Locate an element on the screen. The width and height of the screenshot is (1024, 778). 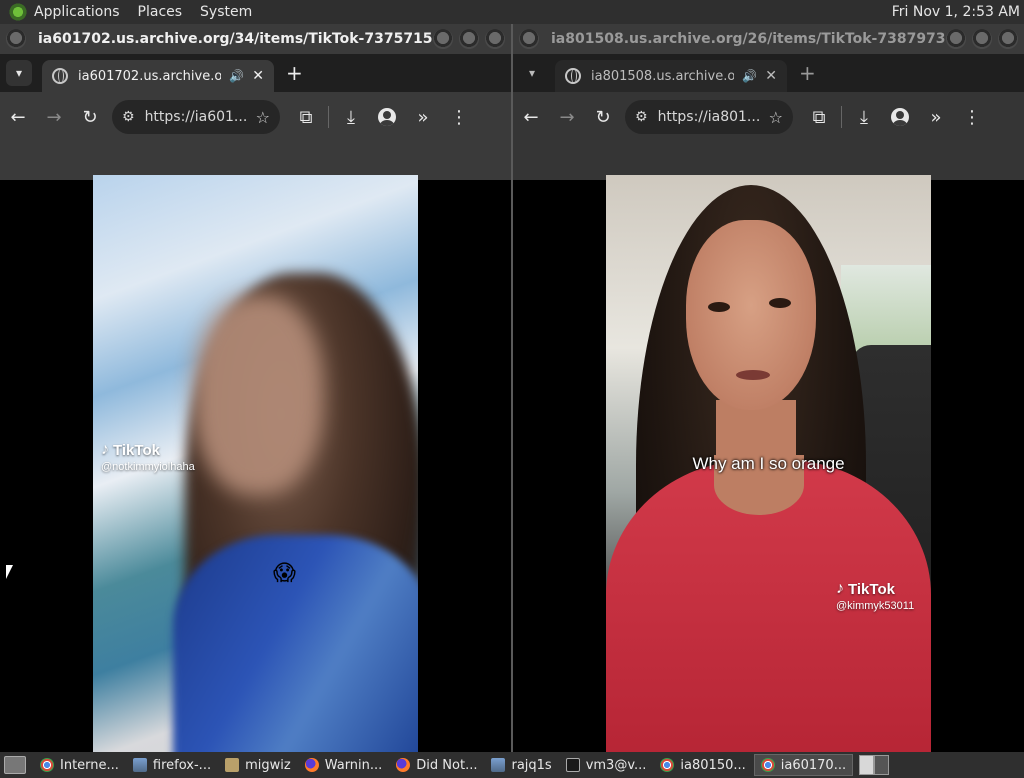
taskbar-item: migwiz is located at coordinates (258, 765).